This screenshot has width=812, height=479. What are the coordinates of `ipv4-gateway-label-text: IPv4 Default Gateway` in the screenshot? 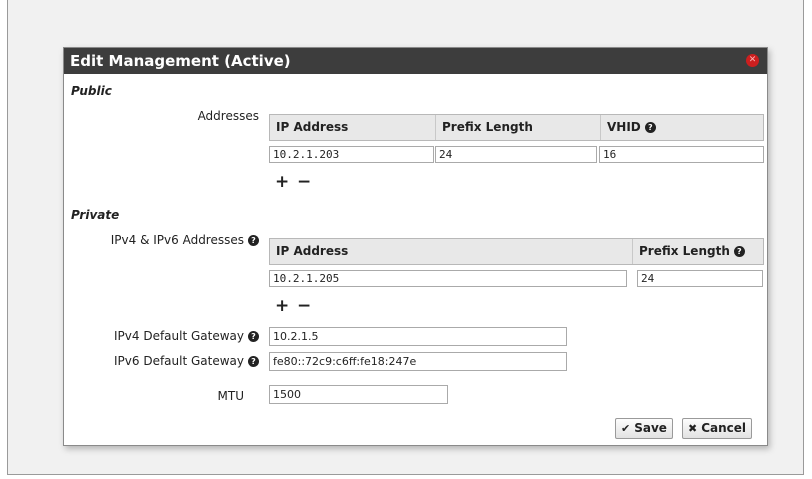 It's located at (179, 336).